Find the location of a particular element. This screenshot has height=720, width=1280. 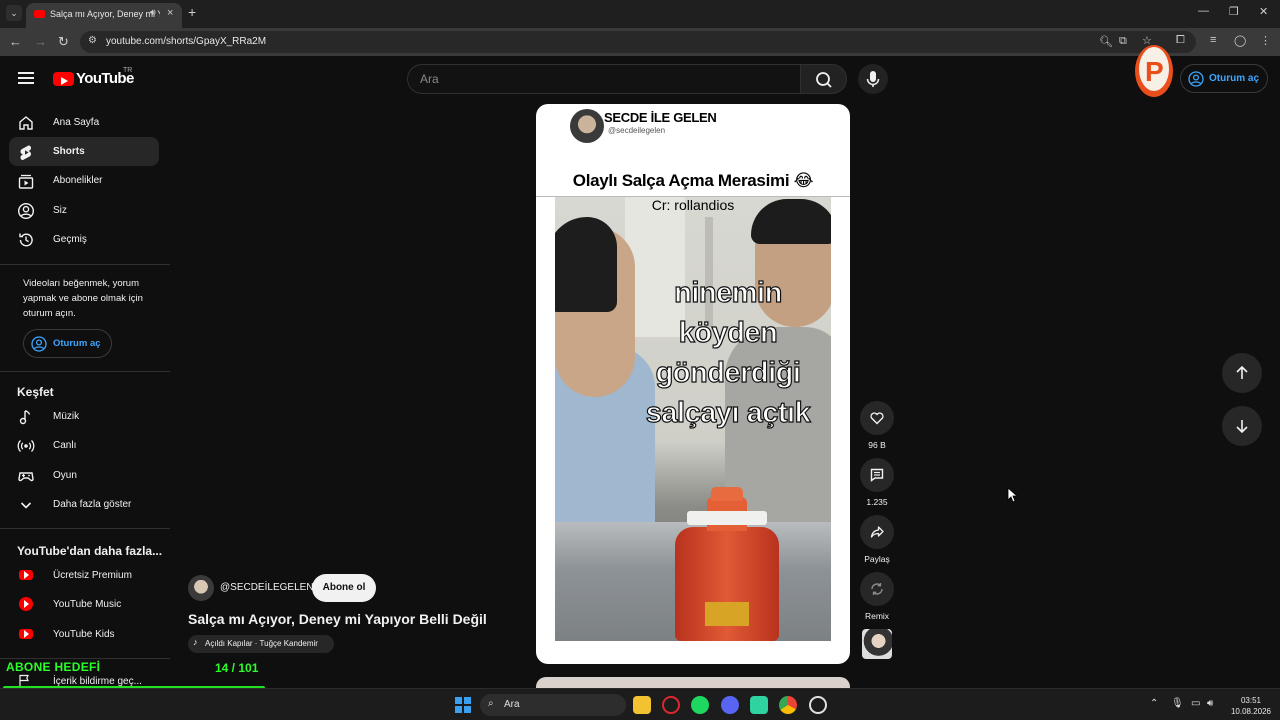

person-left-hair is located at coordinates (586, 264).